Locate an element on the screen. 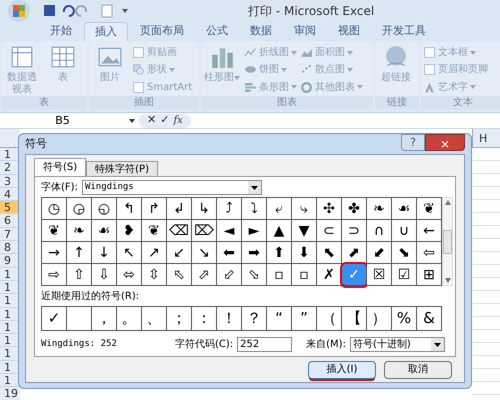 This screenshot has width=500, height=400. symbol-cell: ⤶ is located at coordinates (279, 209).